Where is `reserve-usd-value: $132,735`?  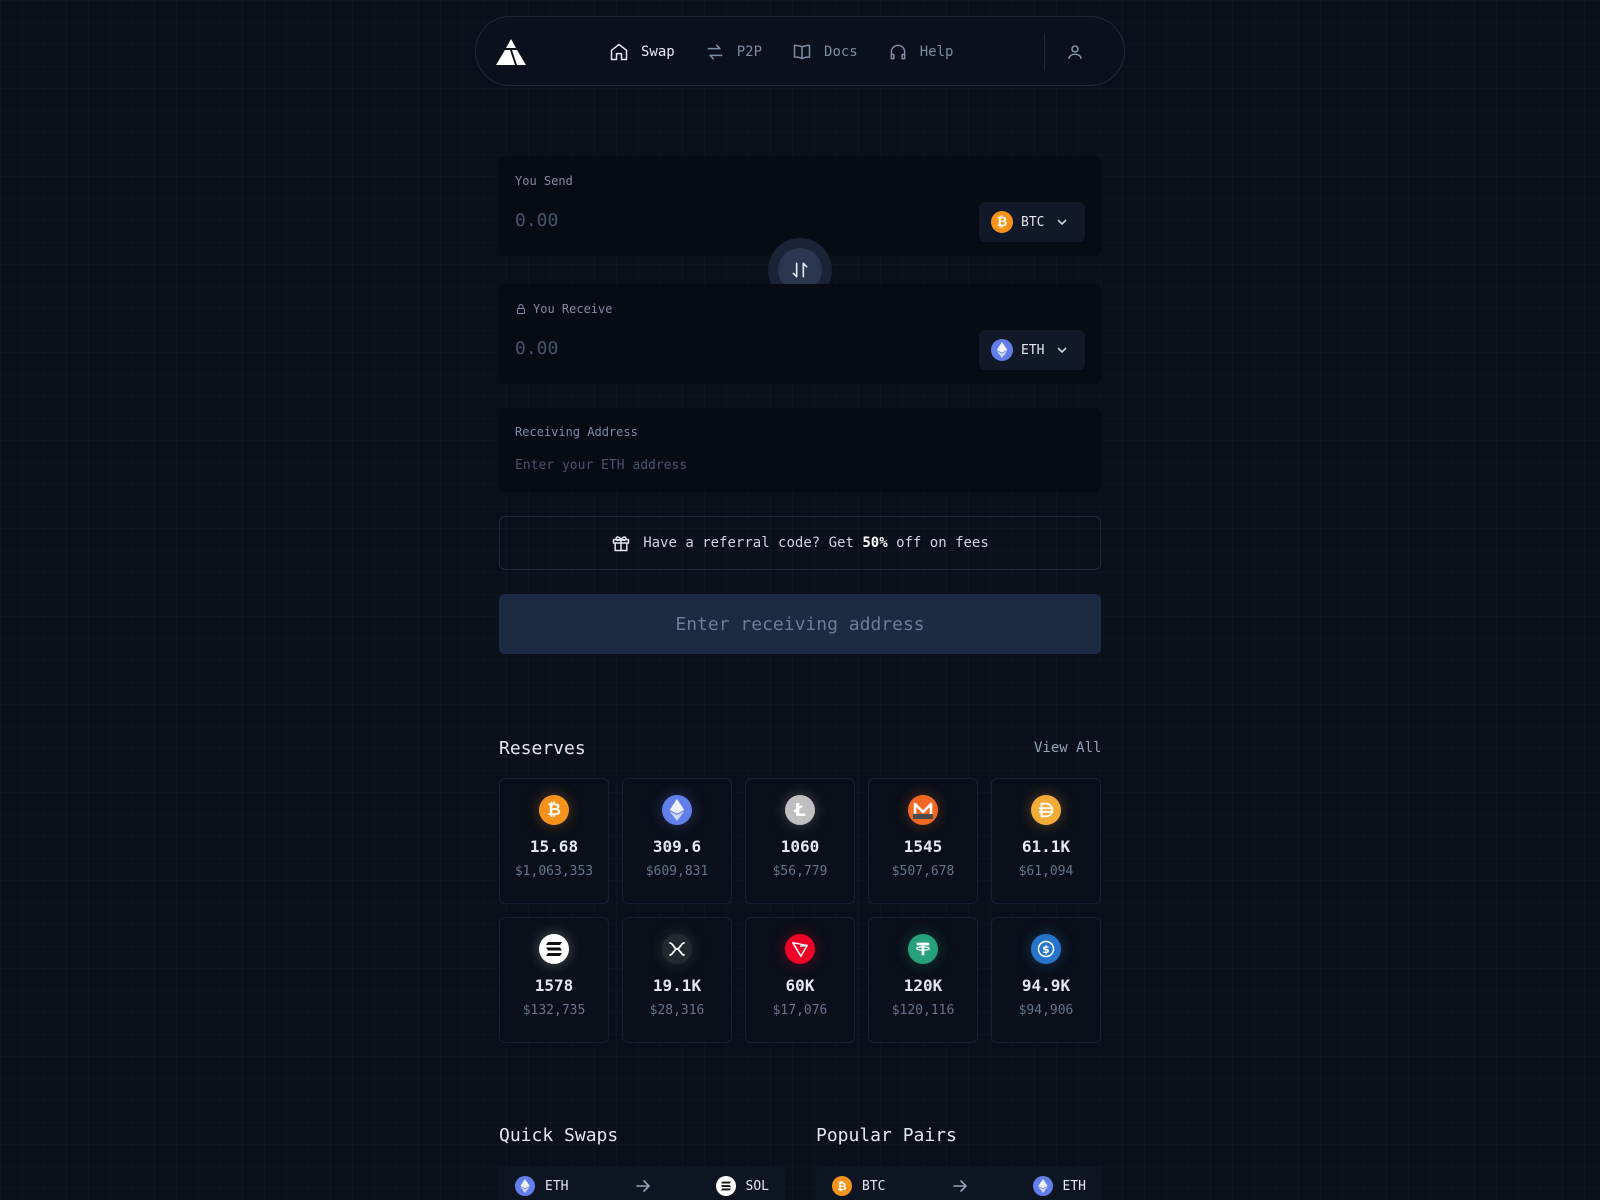 reserve-usd-value: $132,735 is located at coordinates (554, 1010).